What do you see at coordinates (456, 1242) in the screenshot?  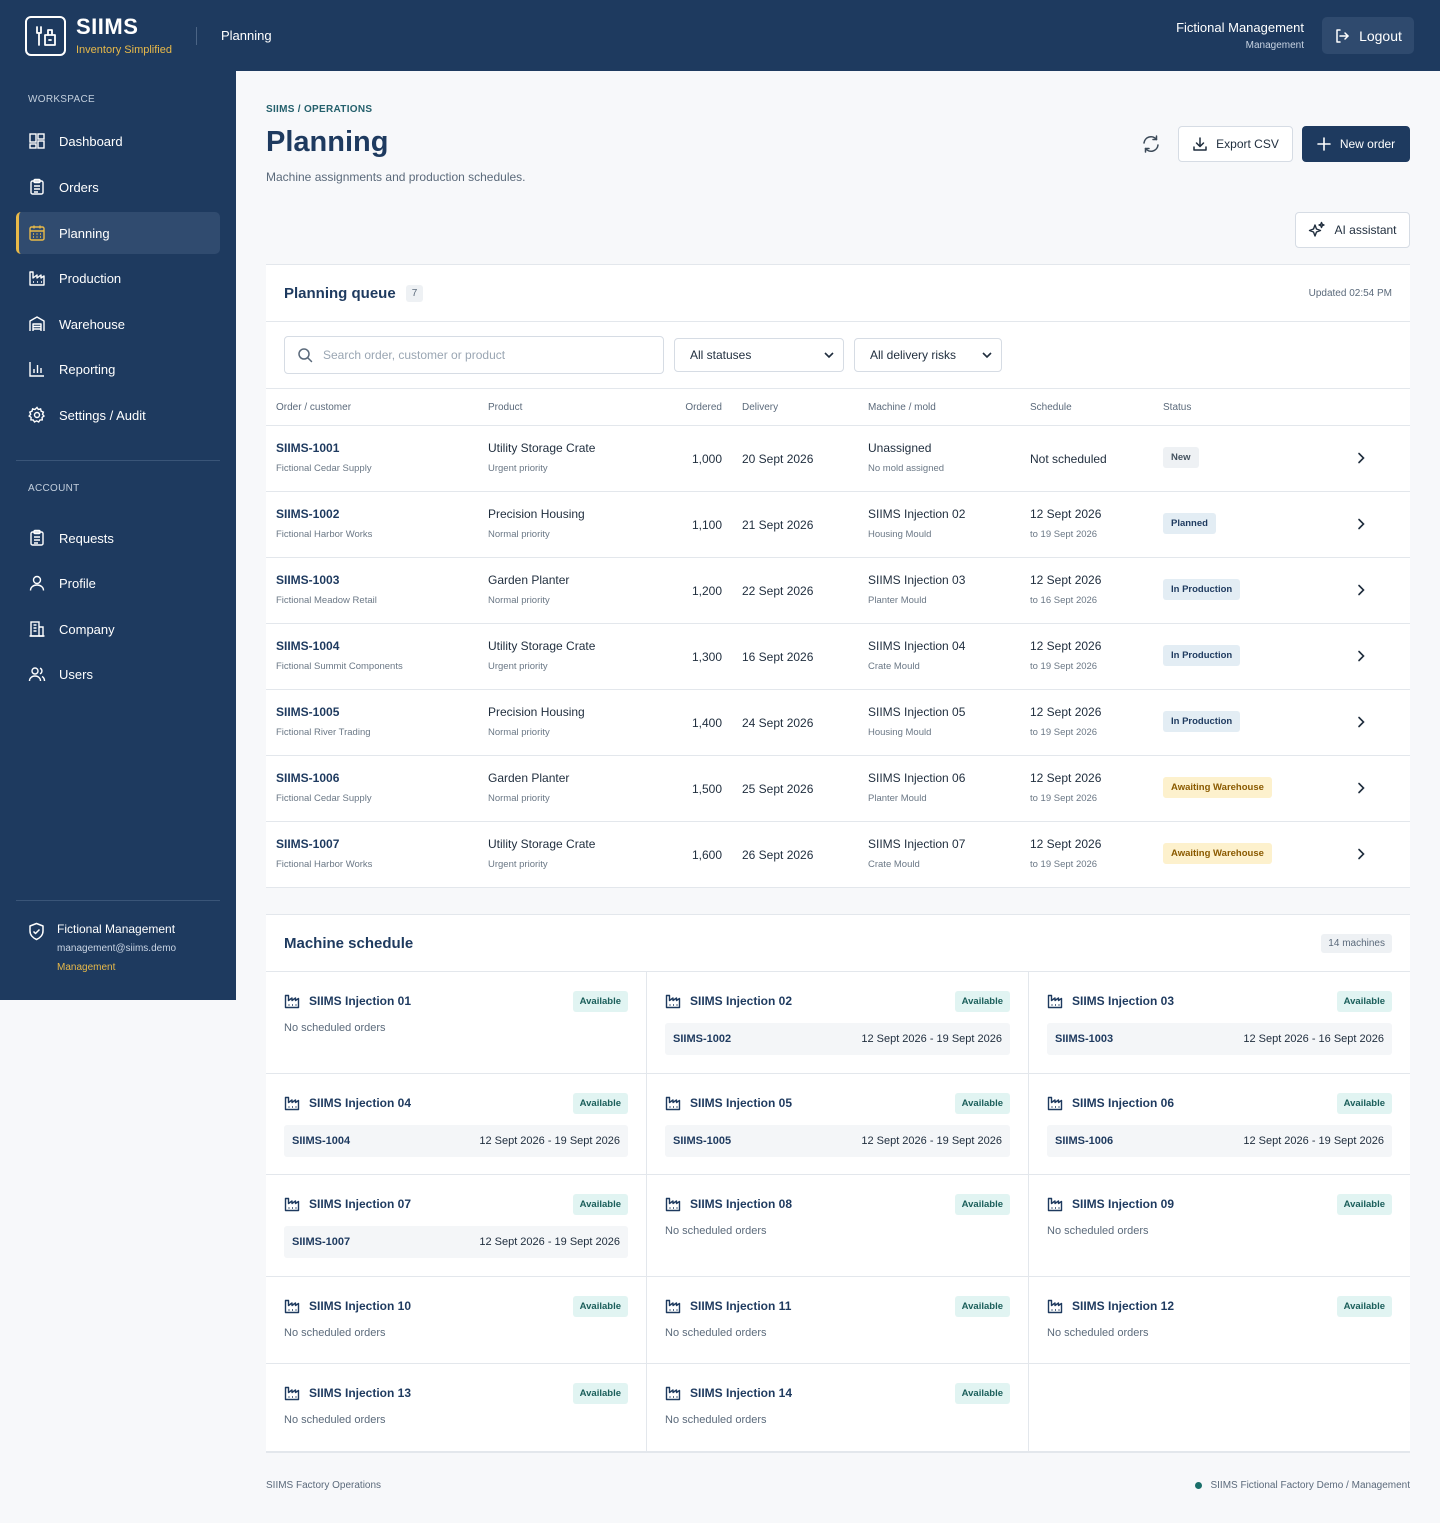 I see `scheduled-job: SIIMS-1007 12 Sept 2026 - 19 Sept 2026` at bounding box center [456, 1242].